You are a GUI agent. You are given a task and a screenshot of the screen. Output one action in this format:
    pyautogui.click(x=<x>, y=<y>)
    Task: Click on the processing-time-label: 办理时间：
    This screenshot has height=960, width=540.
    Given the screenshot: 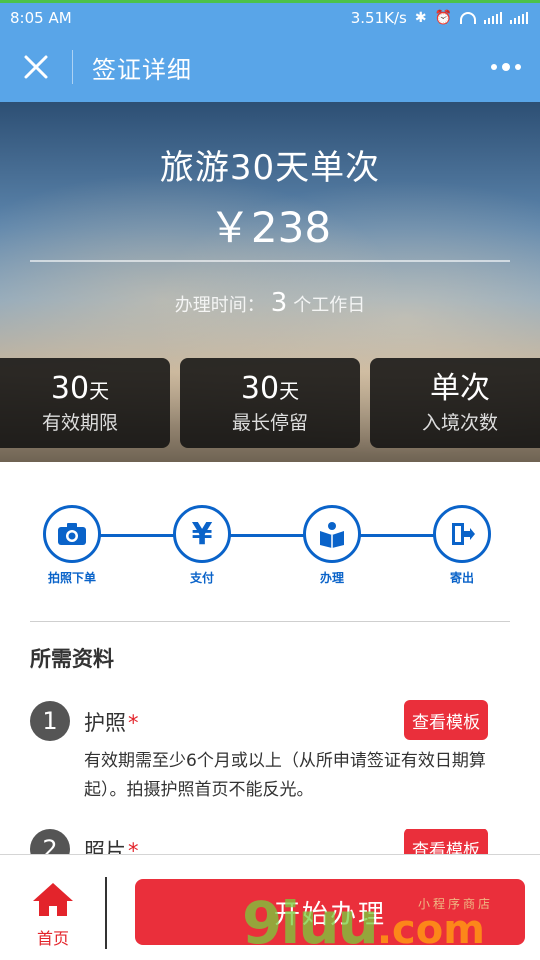 What is the action you would take?
    pyautogui.click(x=219, y=305)
    